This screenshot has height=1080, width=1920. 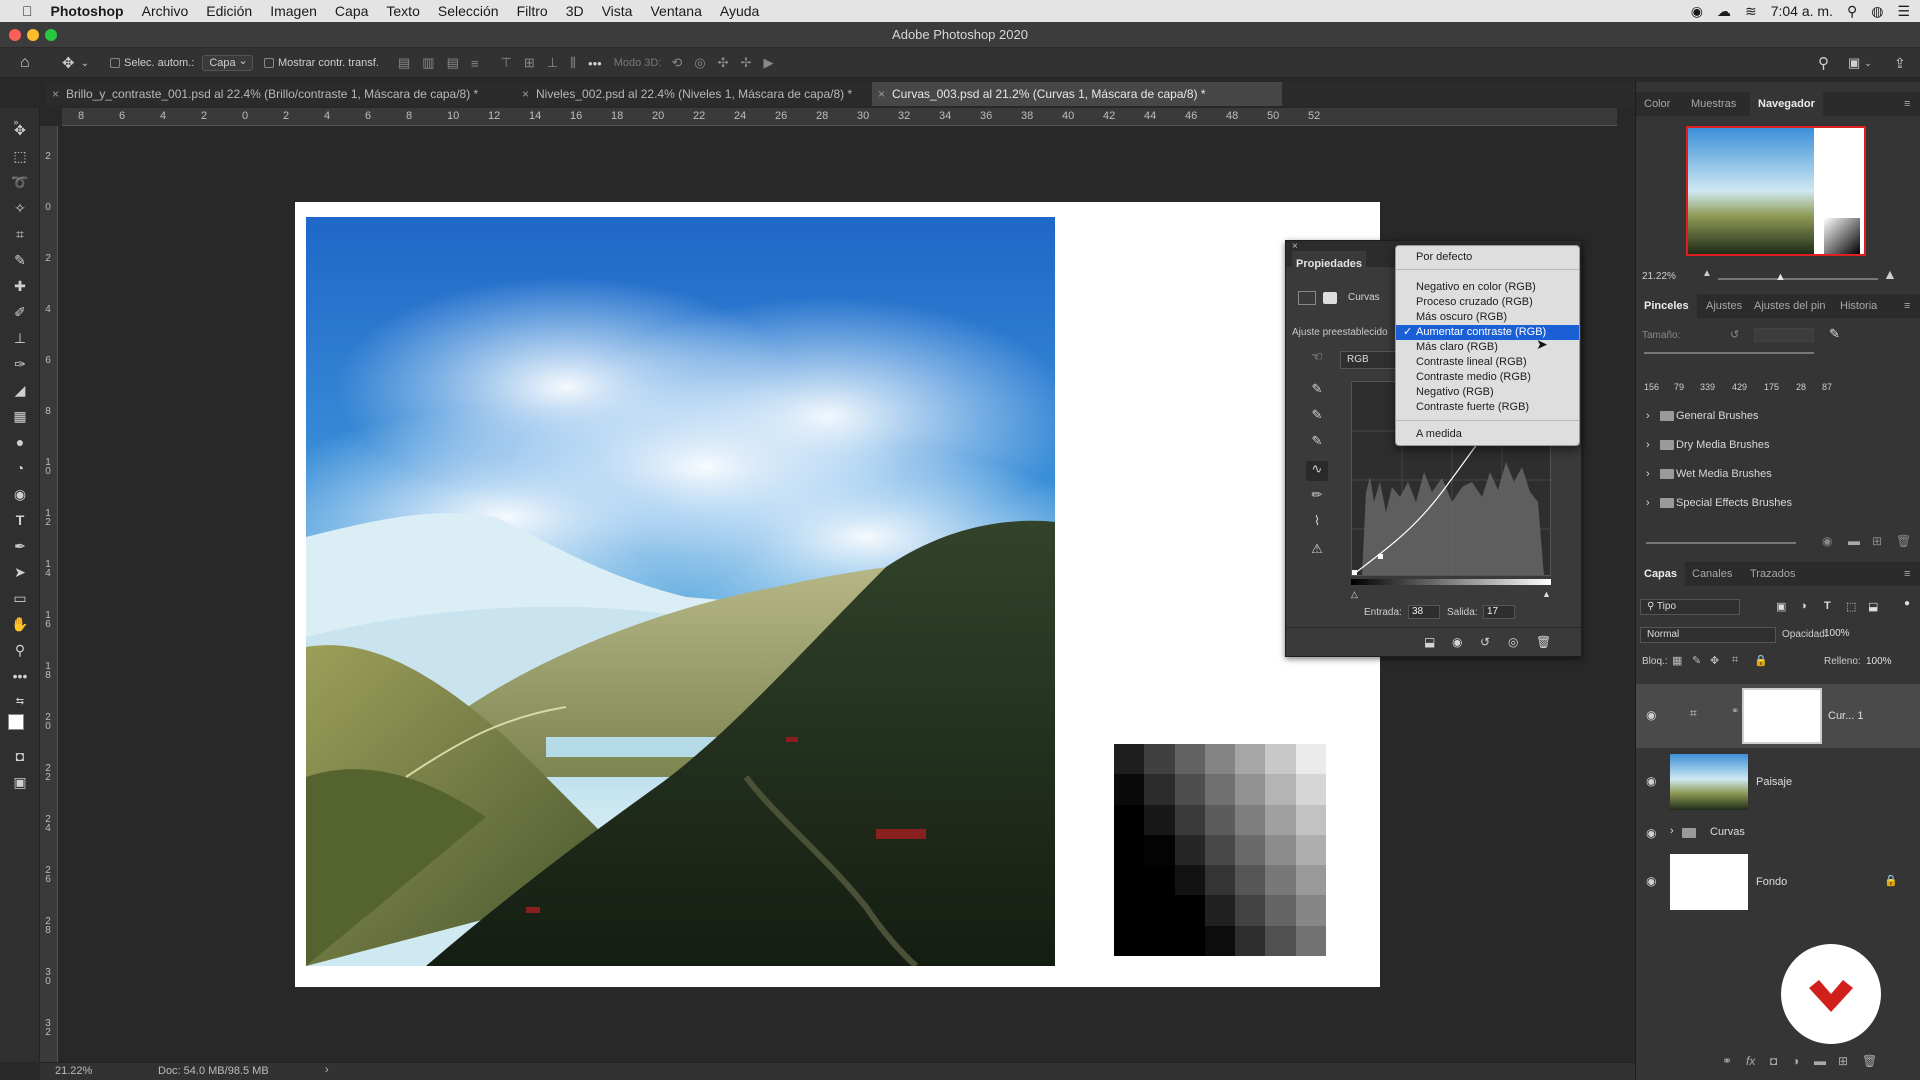 I want to click on notification-center-icon: ☰, so click(x=1903, y=11).